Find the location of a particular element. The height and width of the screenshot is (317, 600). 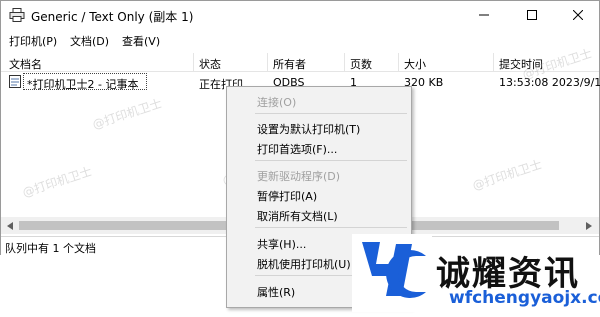

maximize-button is located at coordinates (532, 15).